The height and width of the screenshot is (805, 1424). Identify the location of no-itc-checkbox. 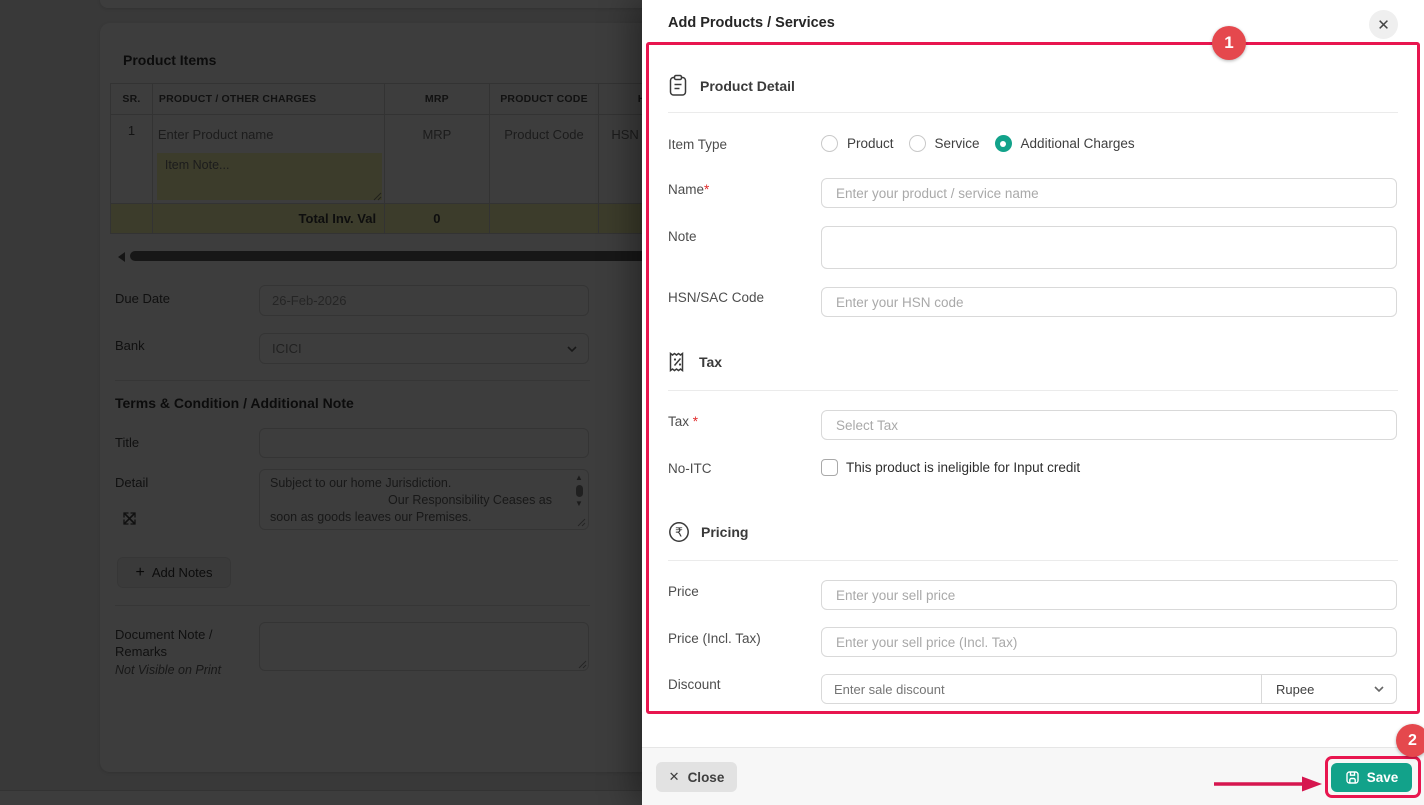
(829, 467).